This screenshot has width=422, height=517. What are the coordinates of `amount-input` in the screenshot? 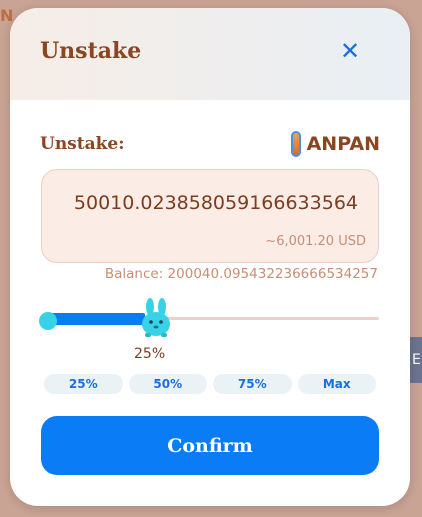 It's located at (213, 203).